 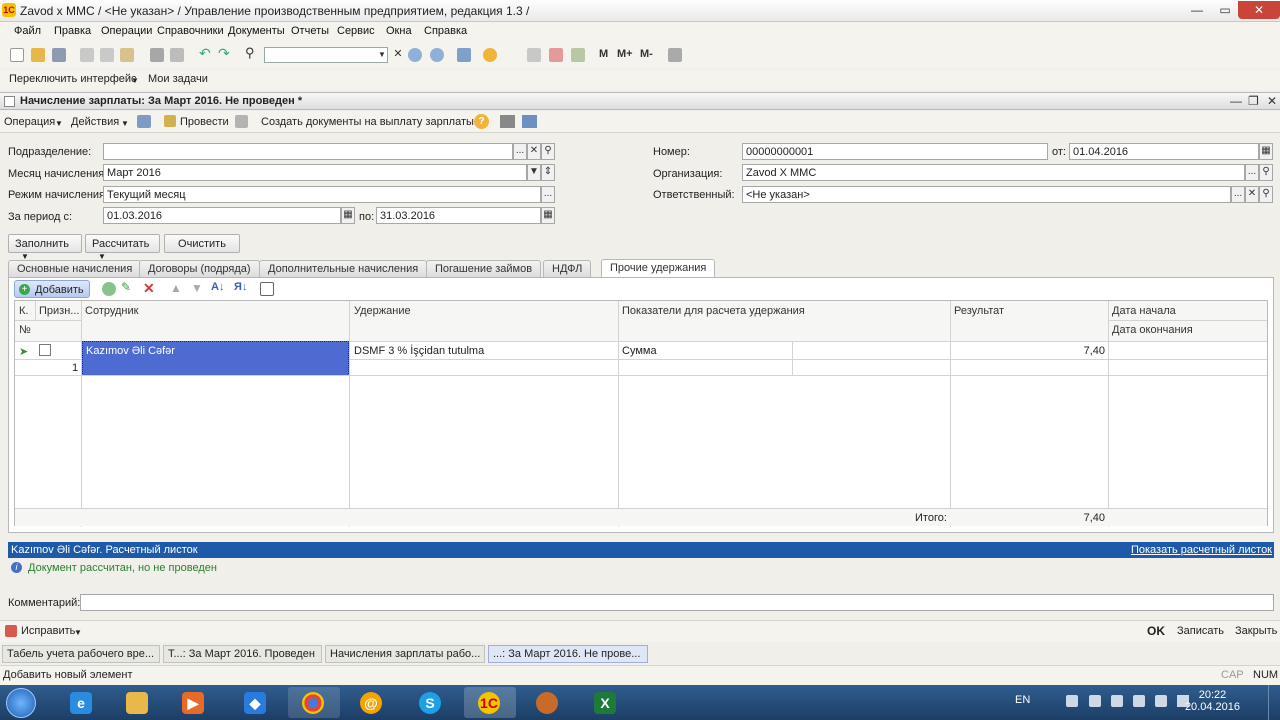 What do you see at coordinates (73, 79) in the screenshot?
I see `switch-interface-button: Переключить интерфейс` at bounding box center [73, 79].